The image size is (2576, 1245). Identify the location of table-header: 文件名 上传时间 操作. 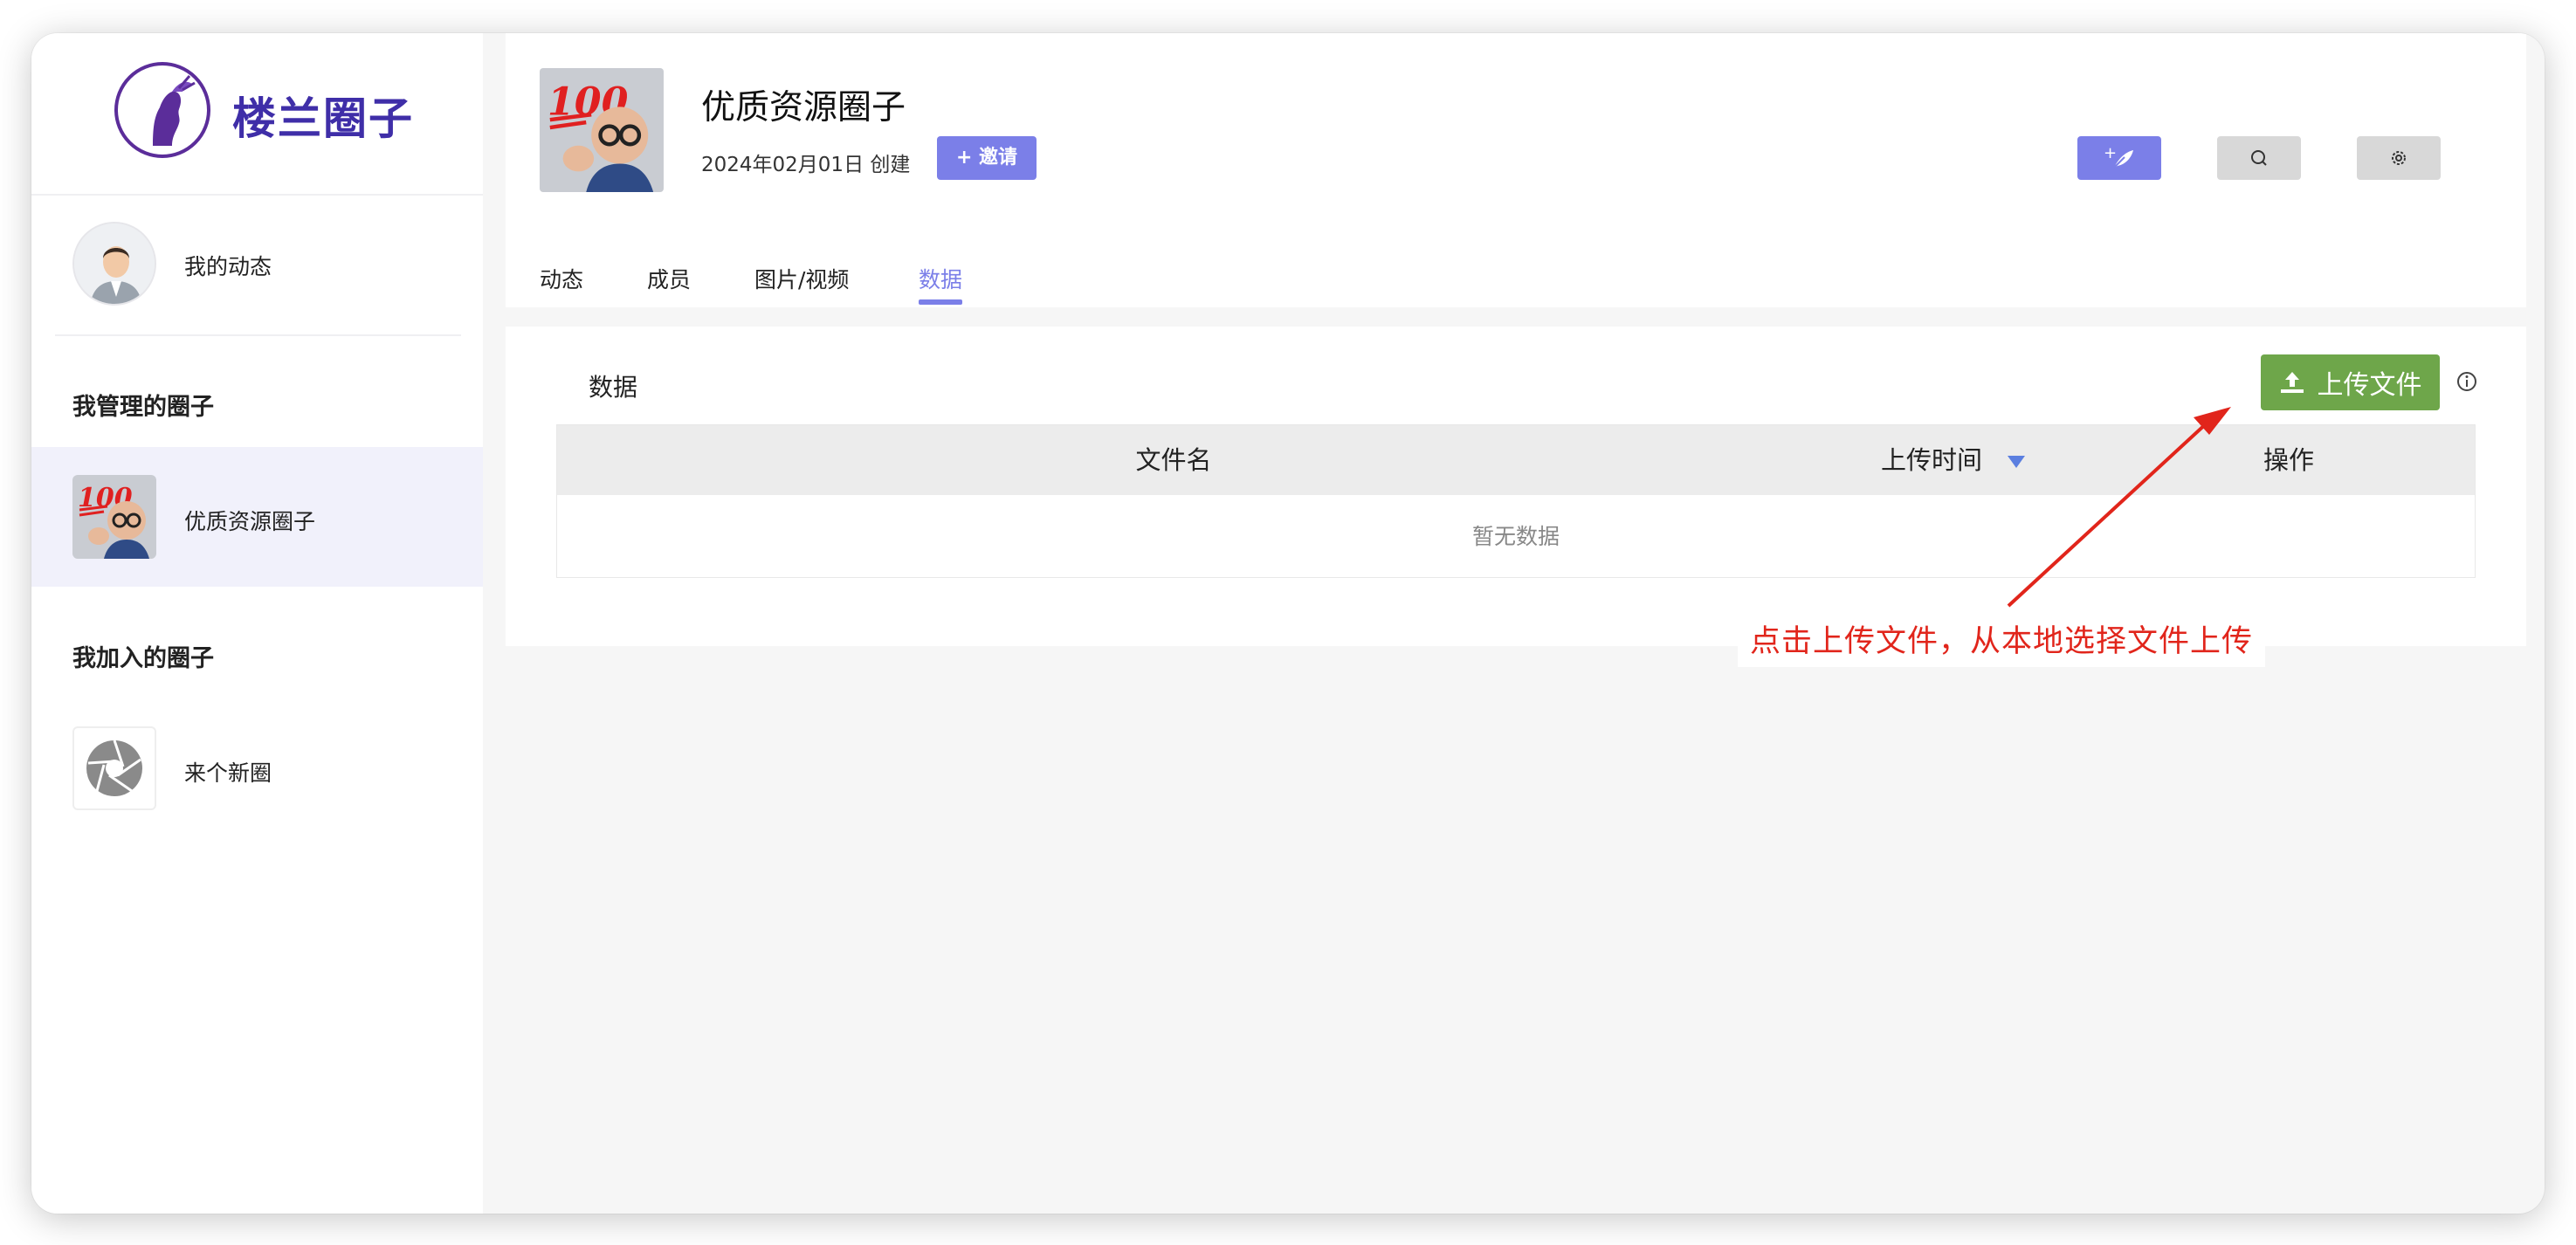
(1516, 460).